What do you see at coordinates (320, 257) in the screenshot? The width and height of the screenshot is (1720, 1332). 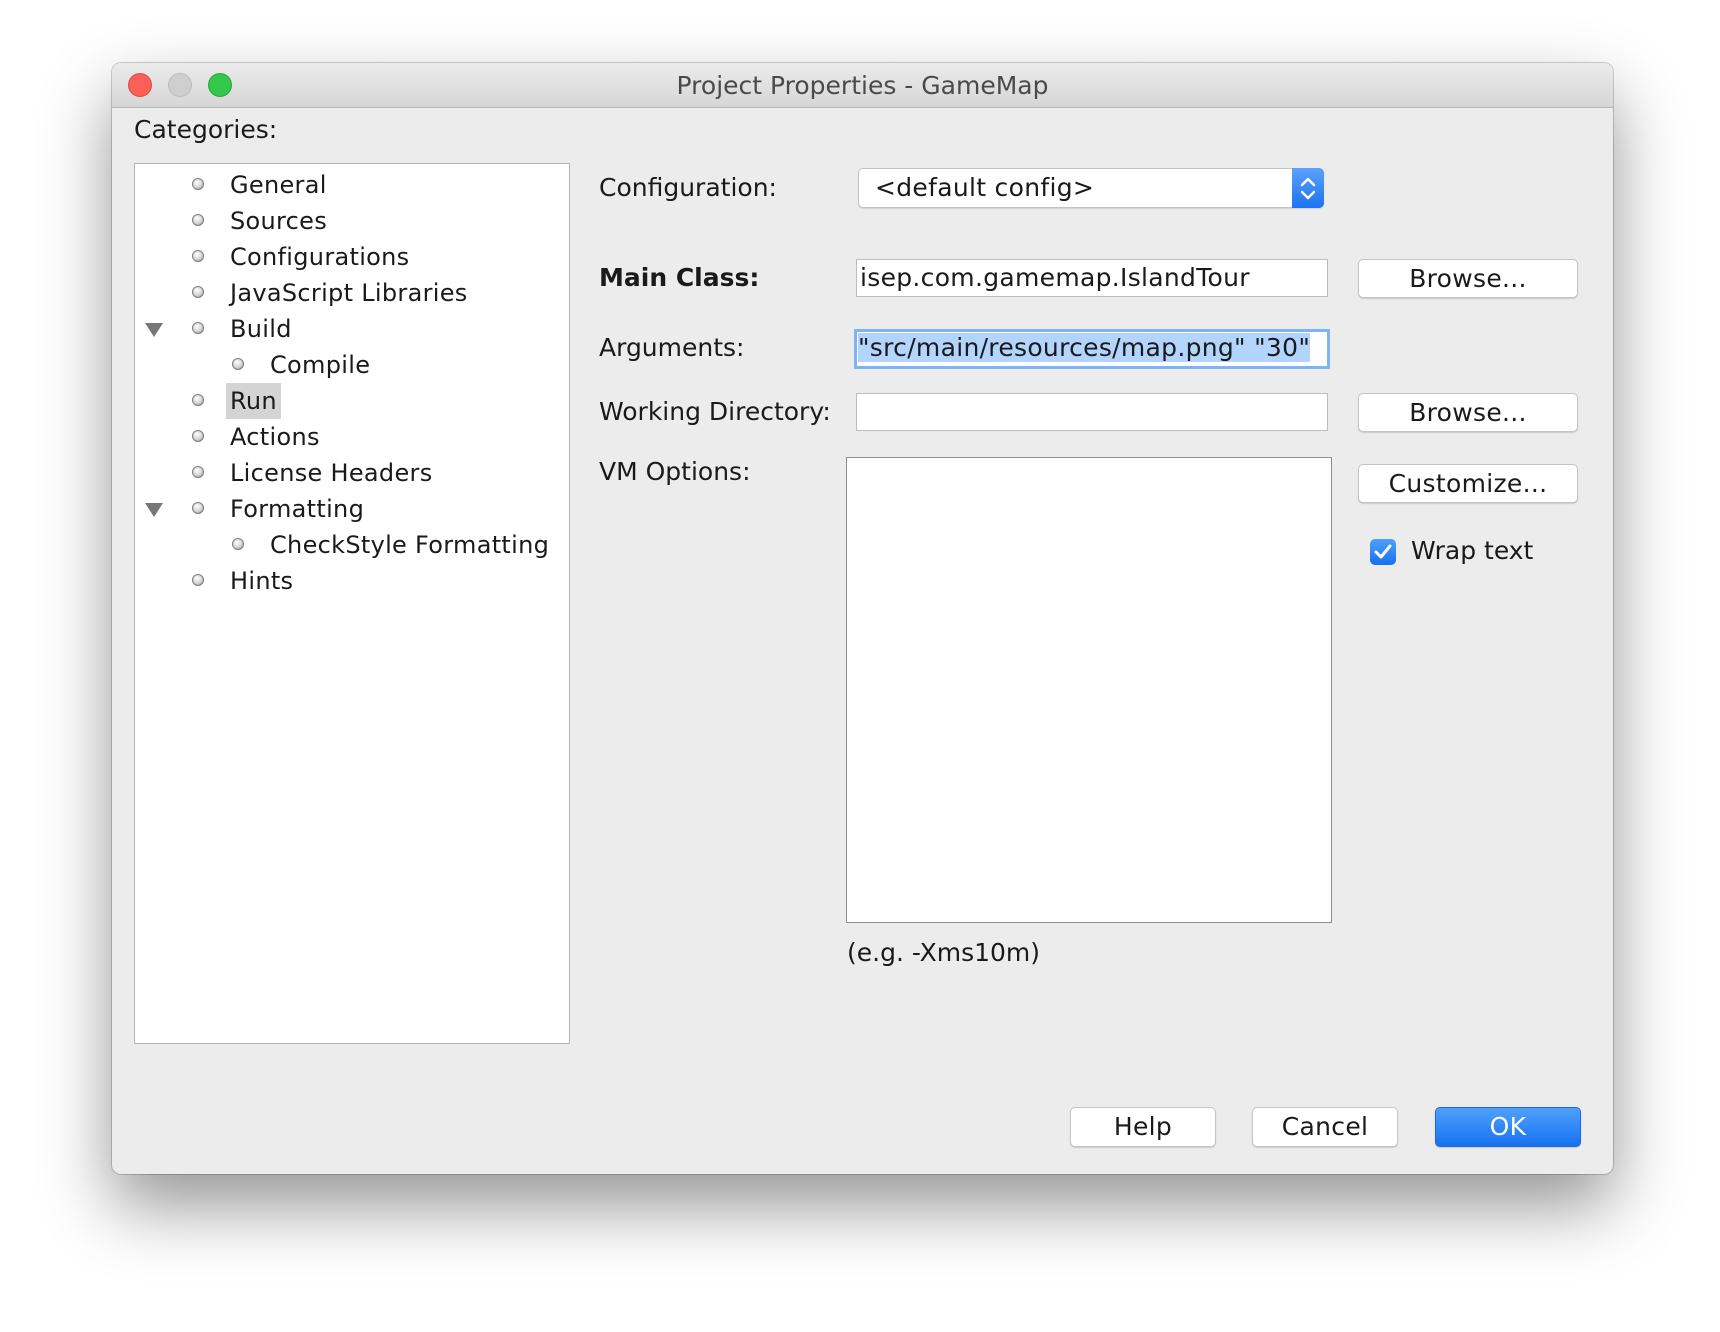 I see `tree-item-label: Configurations` at bounding box center [320, 257].